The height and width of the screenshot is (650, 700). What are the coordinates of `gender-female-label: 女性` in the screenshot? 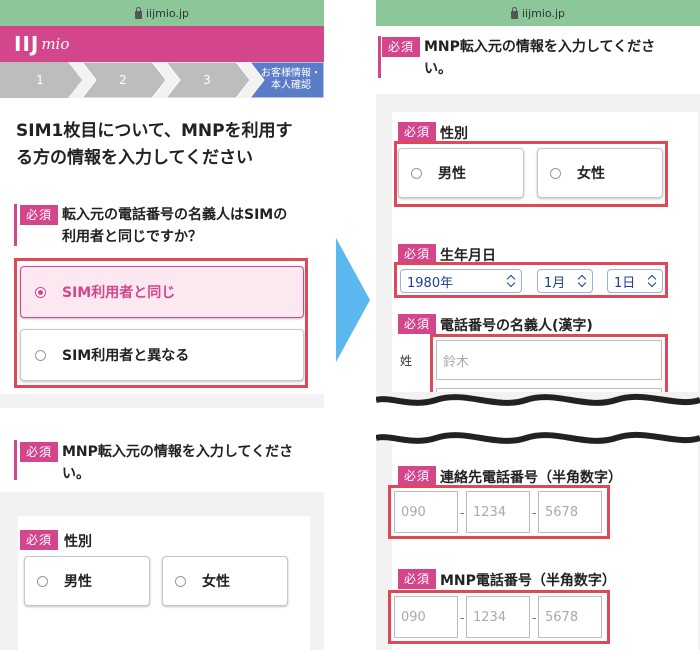 It's located at (216, 582).